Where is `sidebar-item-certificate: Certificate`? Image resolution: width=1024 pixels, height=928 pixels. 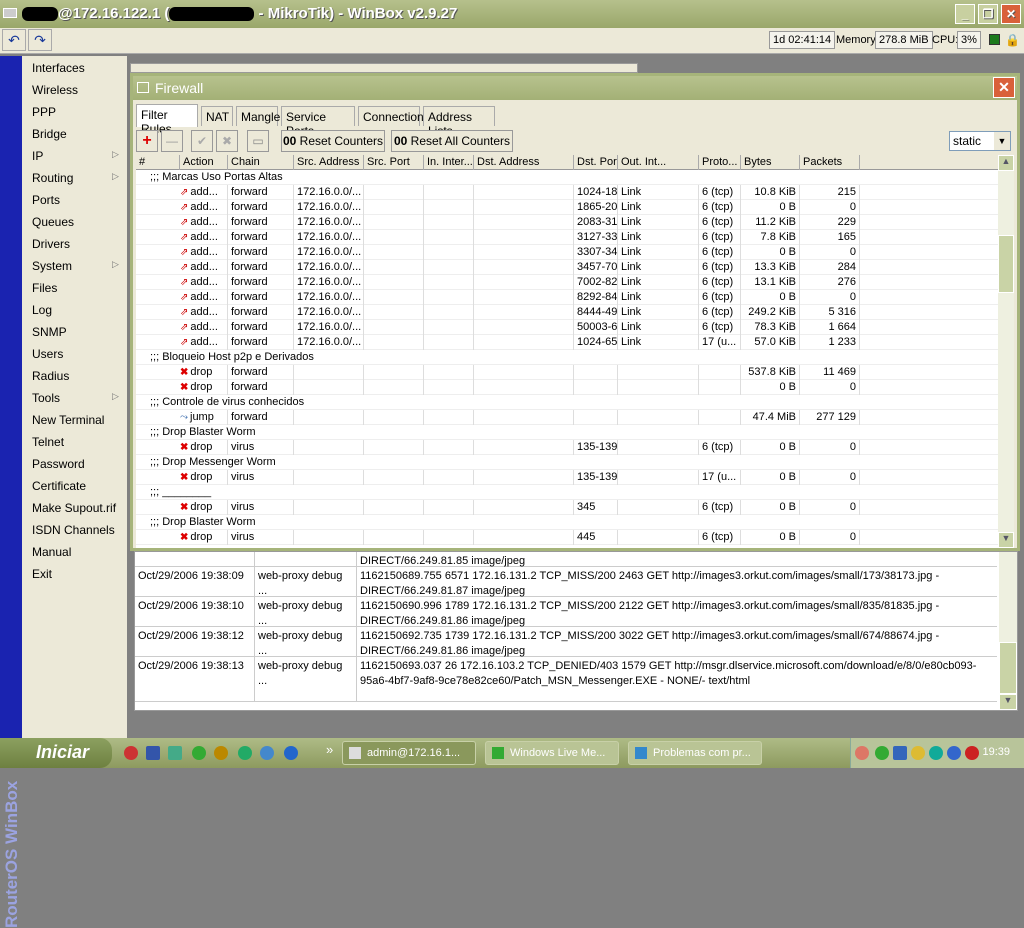 sidebar-item-certificate: Certificate is located at coordinates (59, 486).